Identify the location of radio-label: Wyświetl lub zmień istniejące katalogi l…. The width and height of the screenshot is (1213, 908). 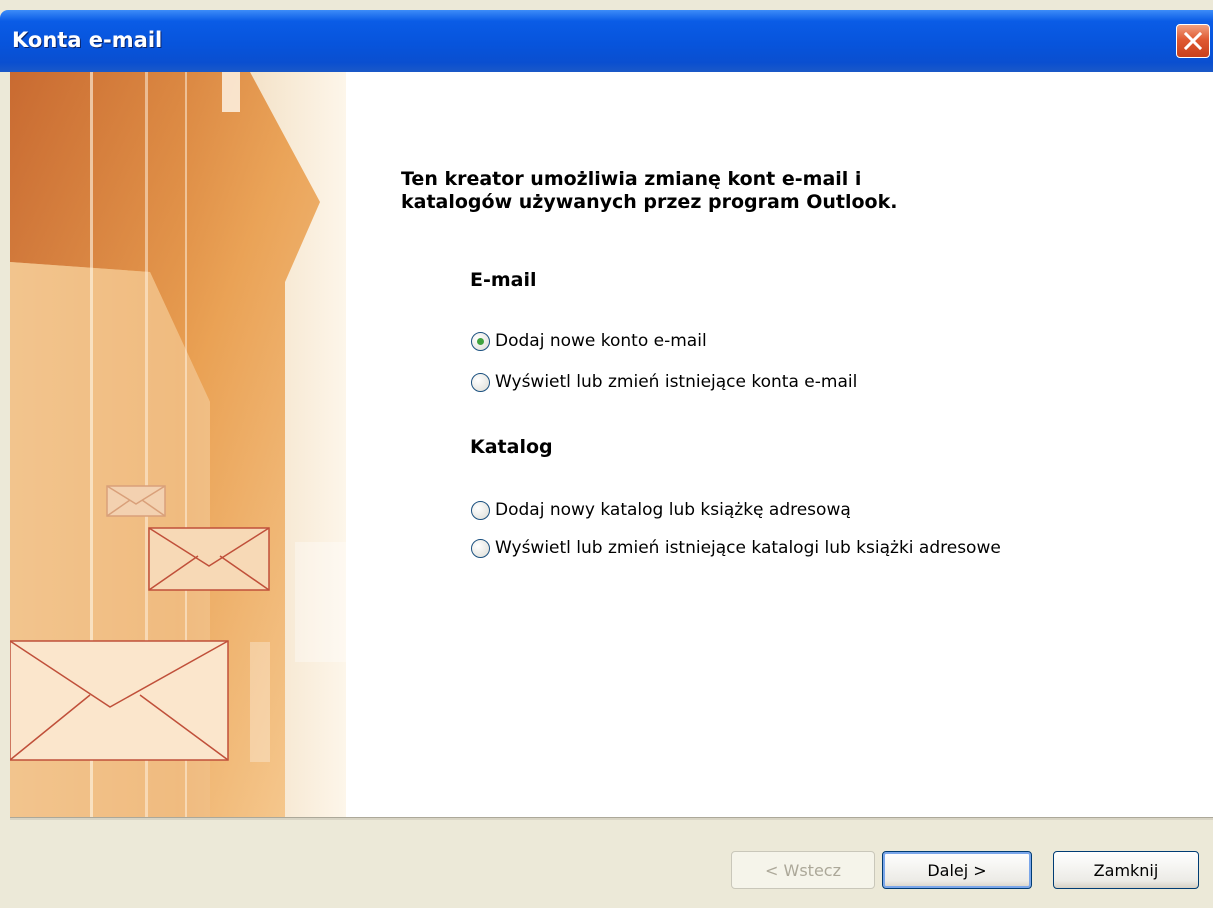
(748, 548).